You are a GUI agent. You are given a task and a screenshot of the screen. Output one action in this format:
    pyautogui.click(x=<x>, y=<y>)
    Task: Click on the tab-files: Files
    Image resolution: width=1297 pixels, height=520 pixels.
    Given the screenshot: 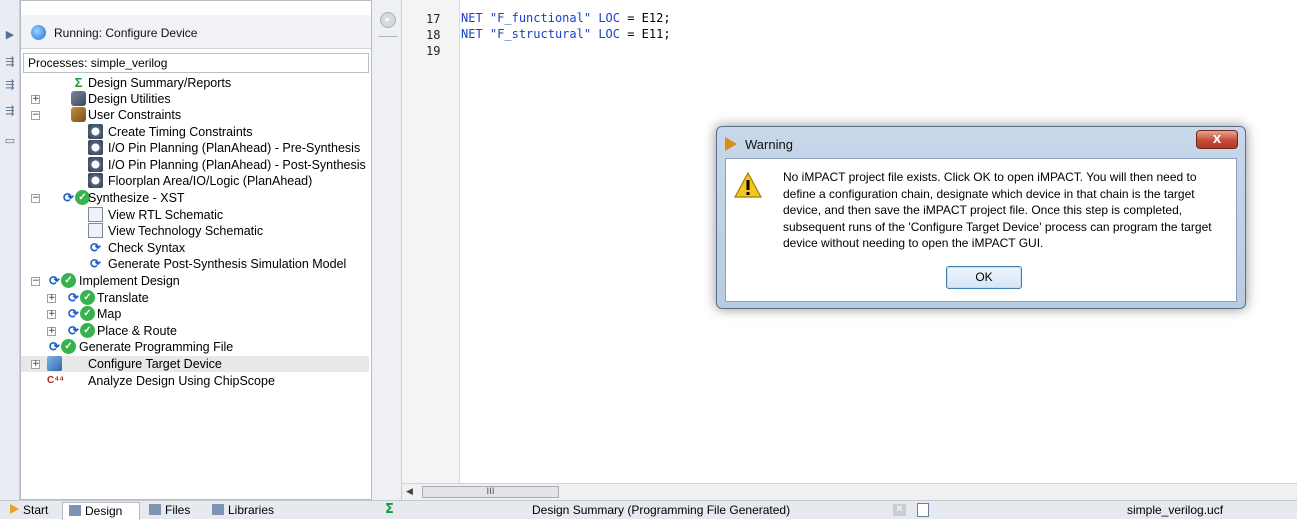 What is the action you would take?
    pyautogui.click(x=173, y=511)
    